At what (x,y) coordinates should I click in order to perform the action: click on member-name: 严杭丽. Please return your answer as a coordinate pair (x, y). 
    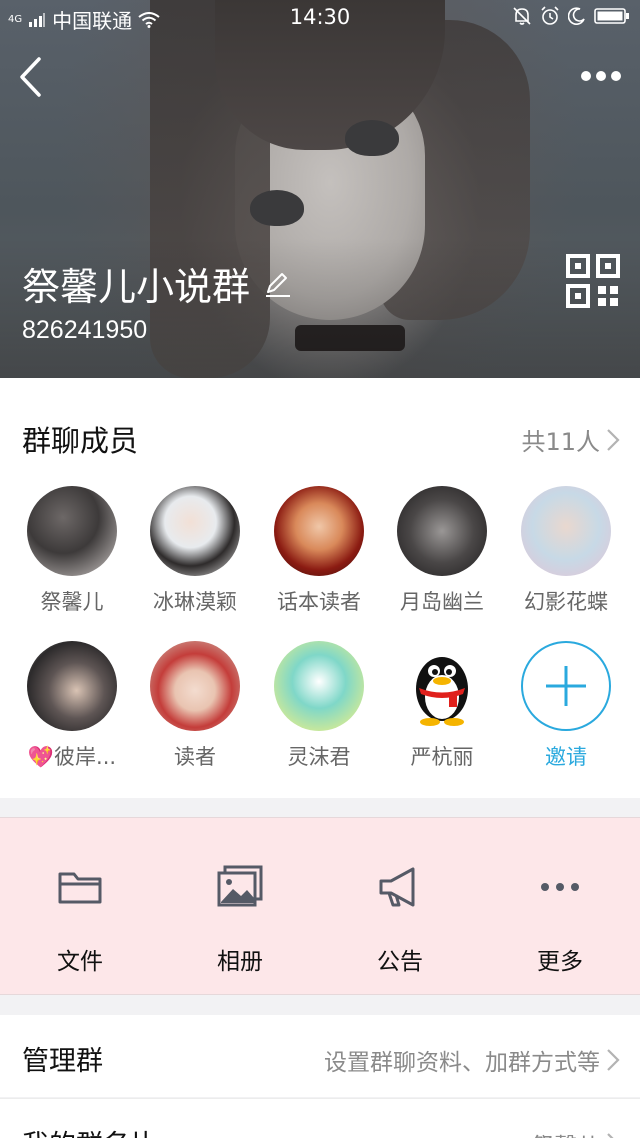
    Looking at the image, I should click on (442, 757).